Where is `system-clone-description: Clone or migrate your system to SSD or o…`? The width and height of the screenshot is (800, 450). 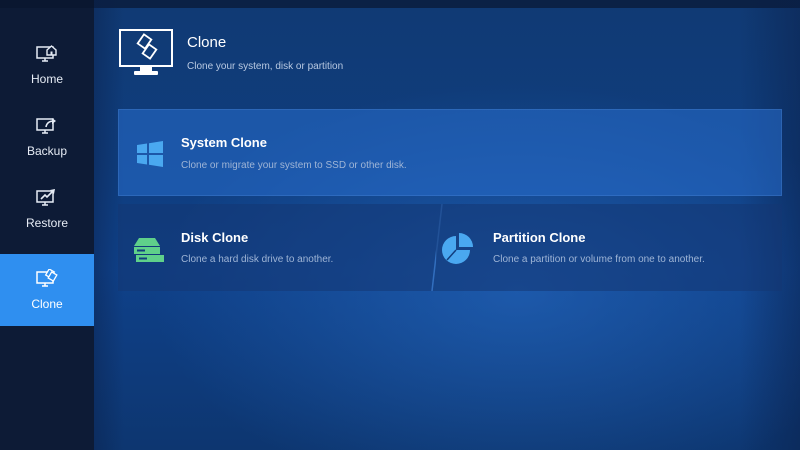
system-clone-description: Clone or migrate your system to SSD or o… is located at coordinates (294, 165).